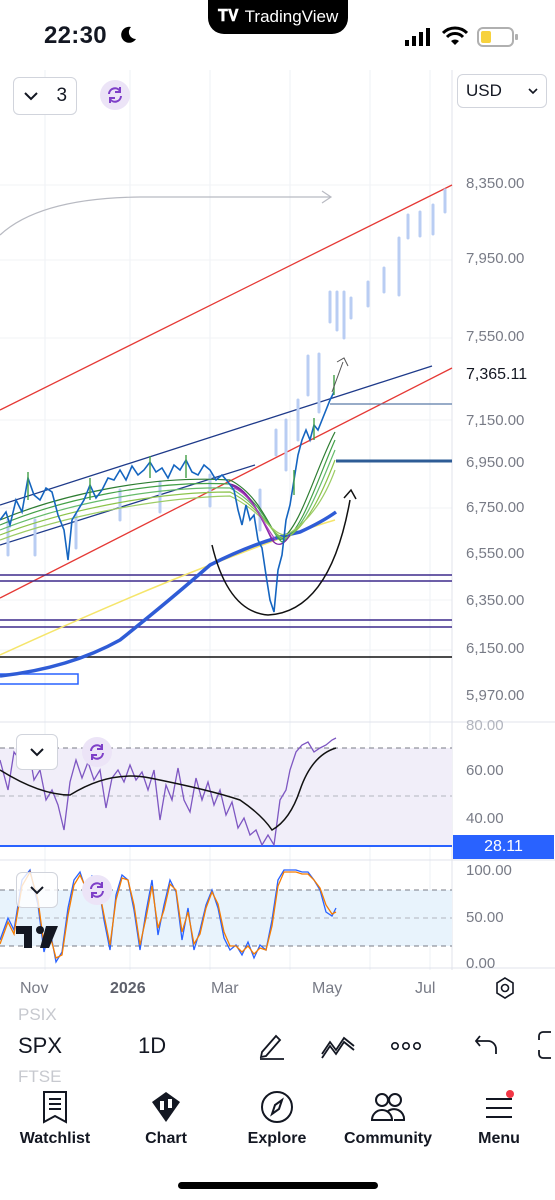  What do you see at coordinates (388, 1107) in the screenshot?
I see `community-icon` at bounding box center [388, 1107].